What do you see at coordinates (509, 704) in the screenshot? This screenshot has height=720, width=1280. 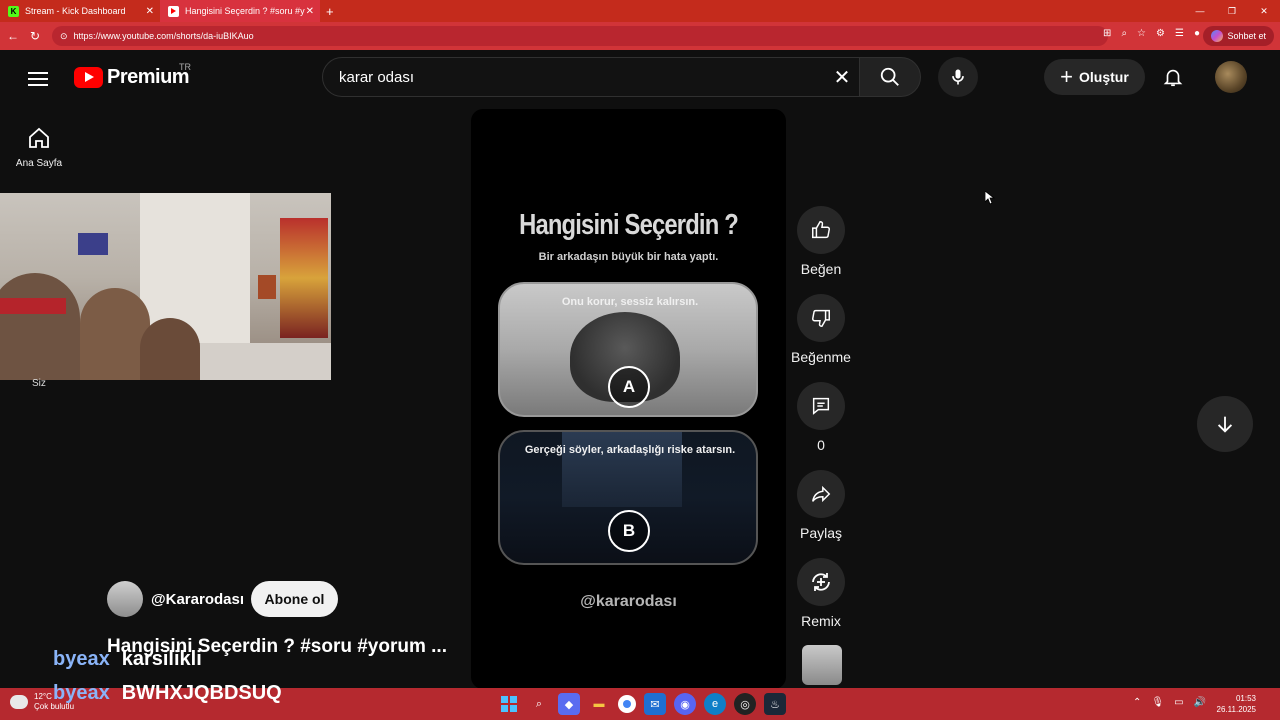 I see `start-icon` at bounding box center [509, 704].